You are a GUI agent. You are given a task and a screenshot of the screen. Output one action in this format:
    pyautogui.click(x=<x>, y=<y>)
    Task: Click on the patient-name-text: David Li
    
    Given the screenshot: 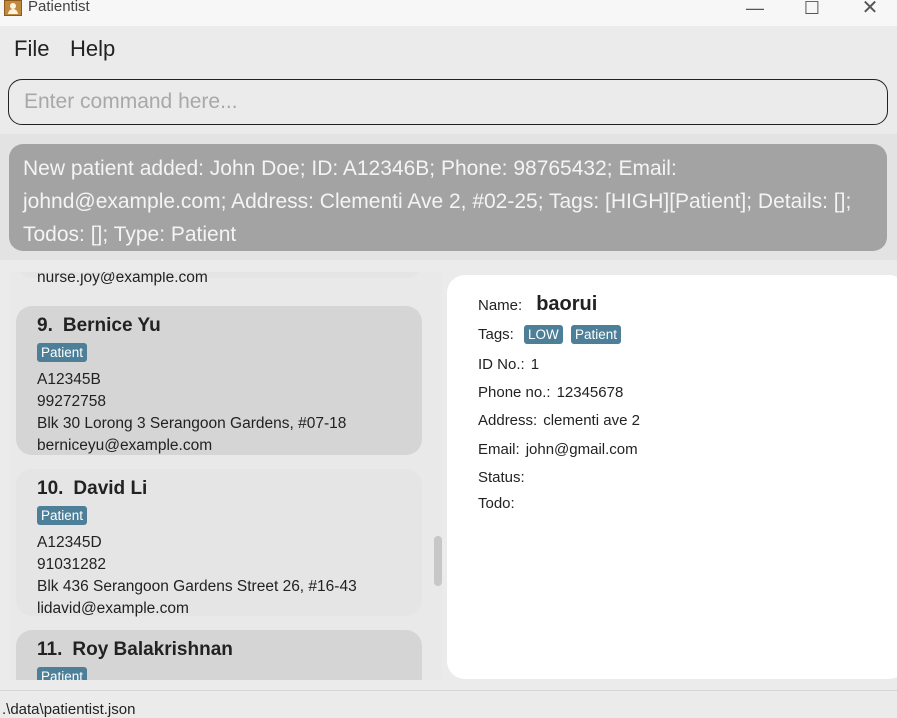 What is the action you would take?
    pyautogui.click(x=110, y=488)
    